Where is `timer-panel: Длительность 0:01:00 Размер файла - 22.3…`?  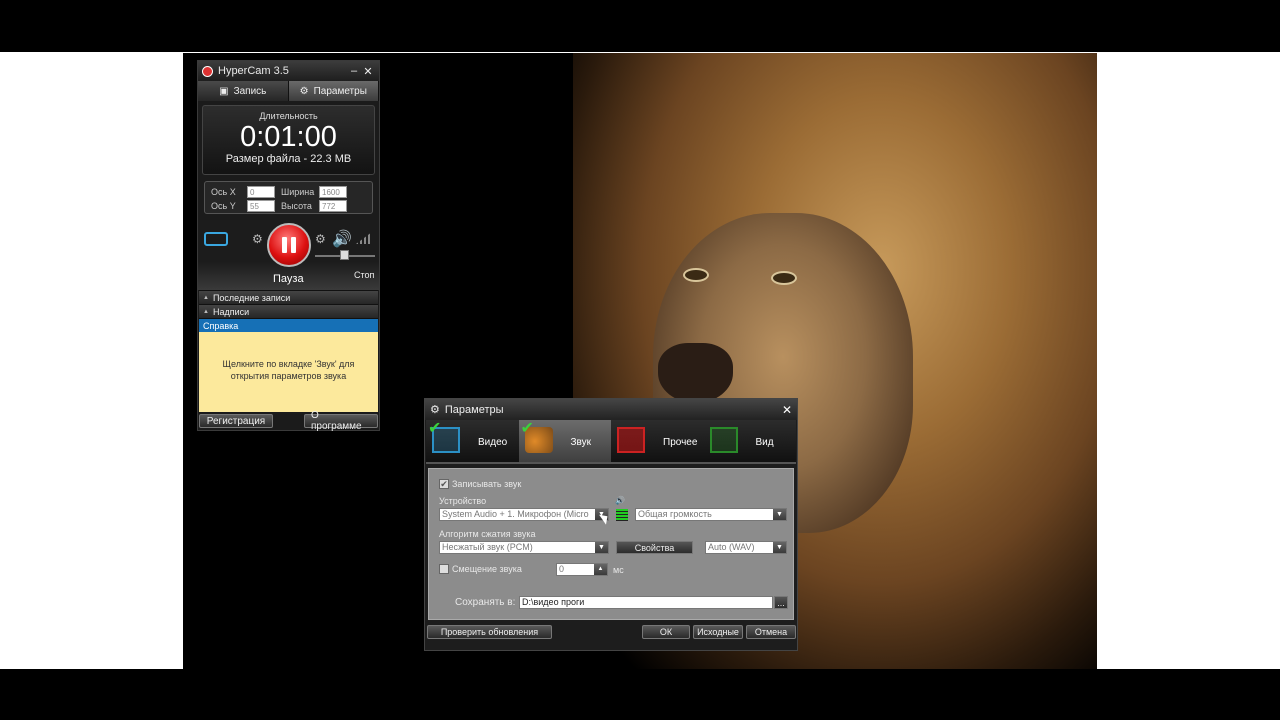 timer-panel: Длительность 0:01:00 Размер файла - 22.3… is located at coordinates (288, 140).